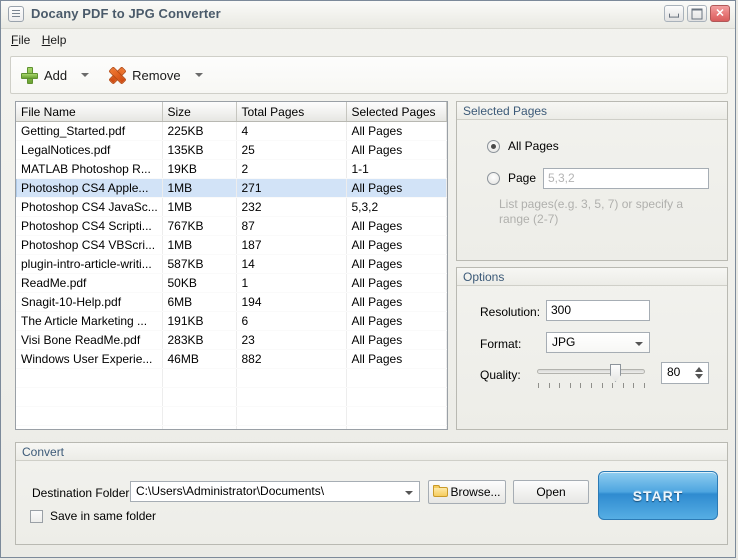  Describe the element at coordinates (699, 376) in the screenshot. I see `stepper-down-icon` at that location.